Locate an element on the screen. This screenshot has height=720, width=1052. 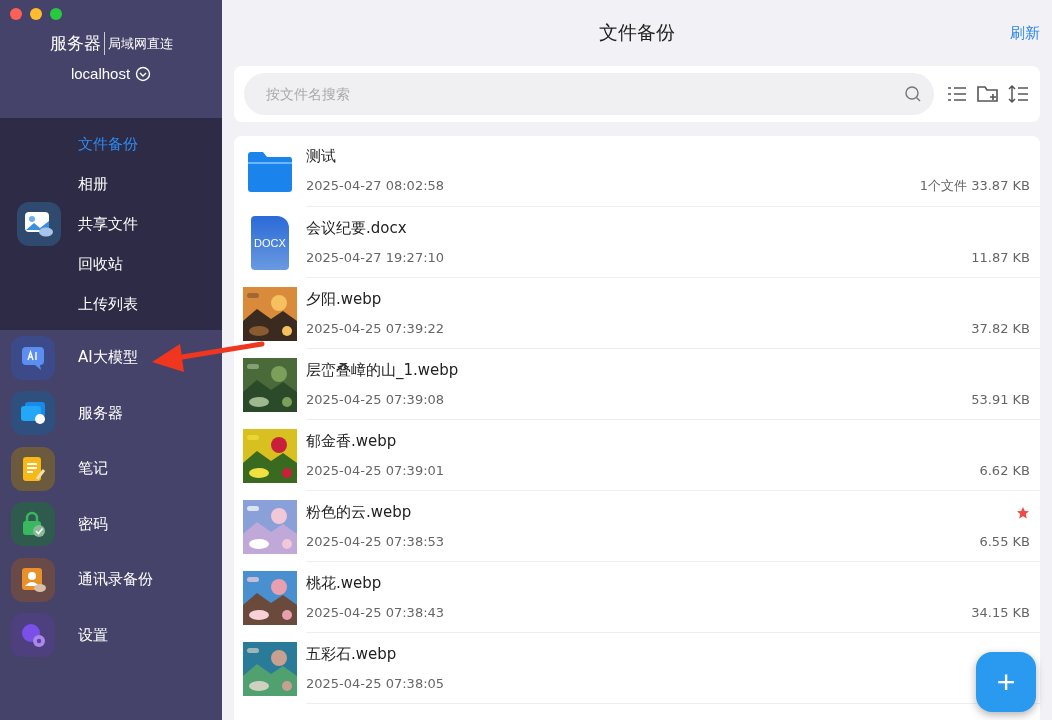
close-button is located at coordinates (16, 14).